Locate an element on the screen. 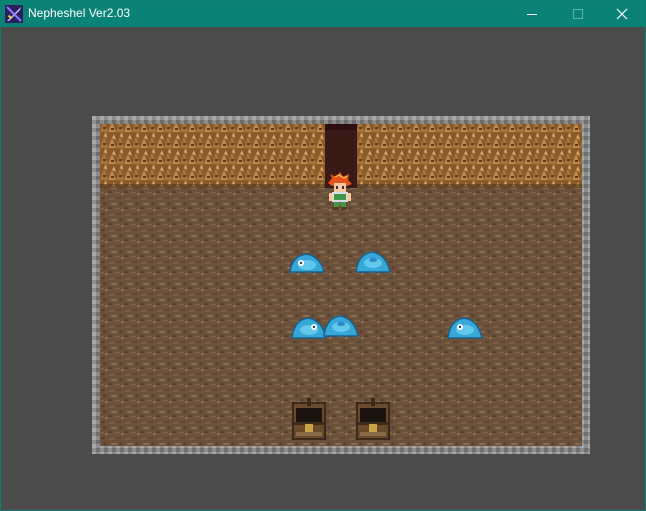  minimize-button is located at coordinates (532, 14).